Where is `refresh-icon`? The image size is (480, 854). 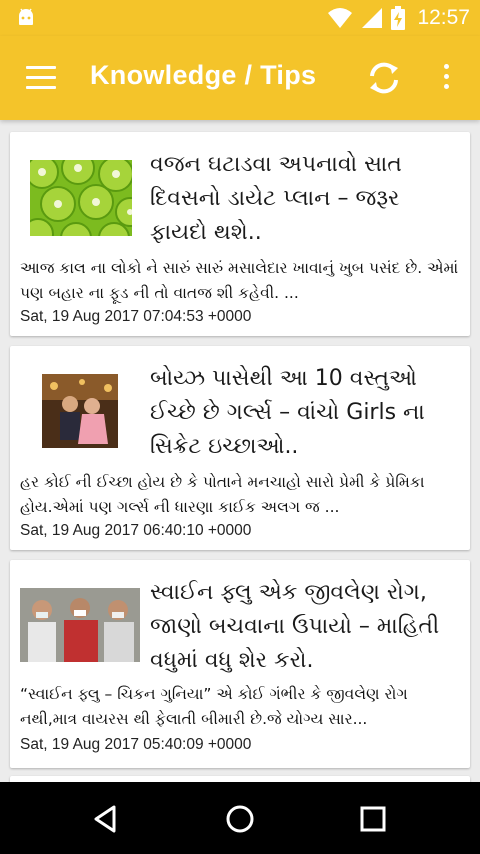
refresh-icon is located at coordinates (384, 78).